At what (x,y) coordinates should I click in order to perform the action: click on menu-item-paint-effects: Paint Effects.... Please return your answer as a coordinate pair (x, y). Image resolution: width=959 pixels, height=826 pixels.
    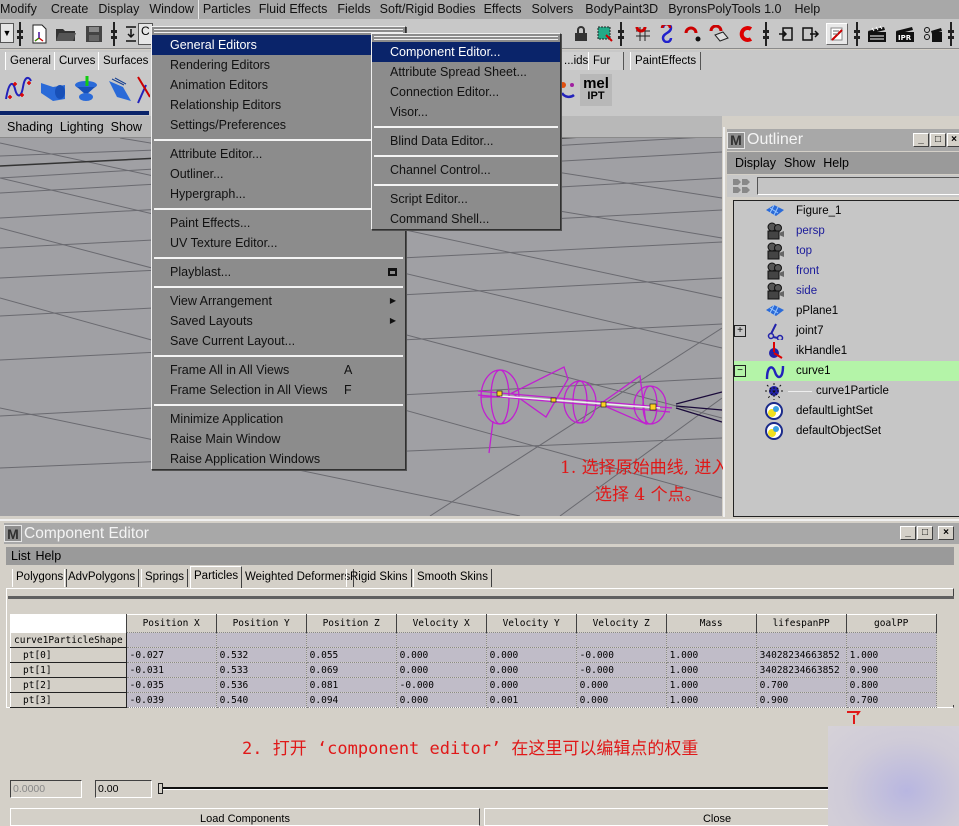
    Looking at the image, I should click on (278, 223).